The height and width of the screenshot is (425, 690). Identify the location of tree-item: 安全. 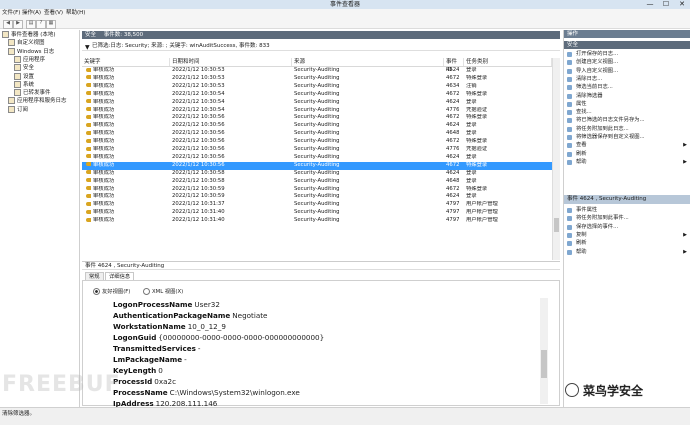
(24, 68).